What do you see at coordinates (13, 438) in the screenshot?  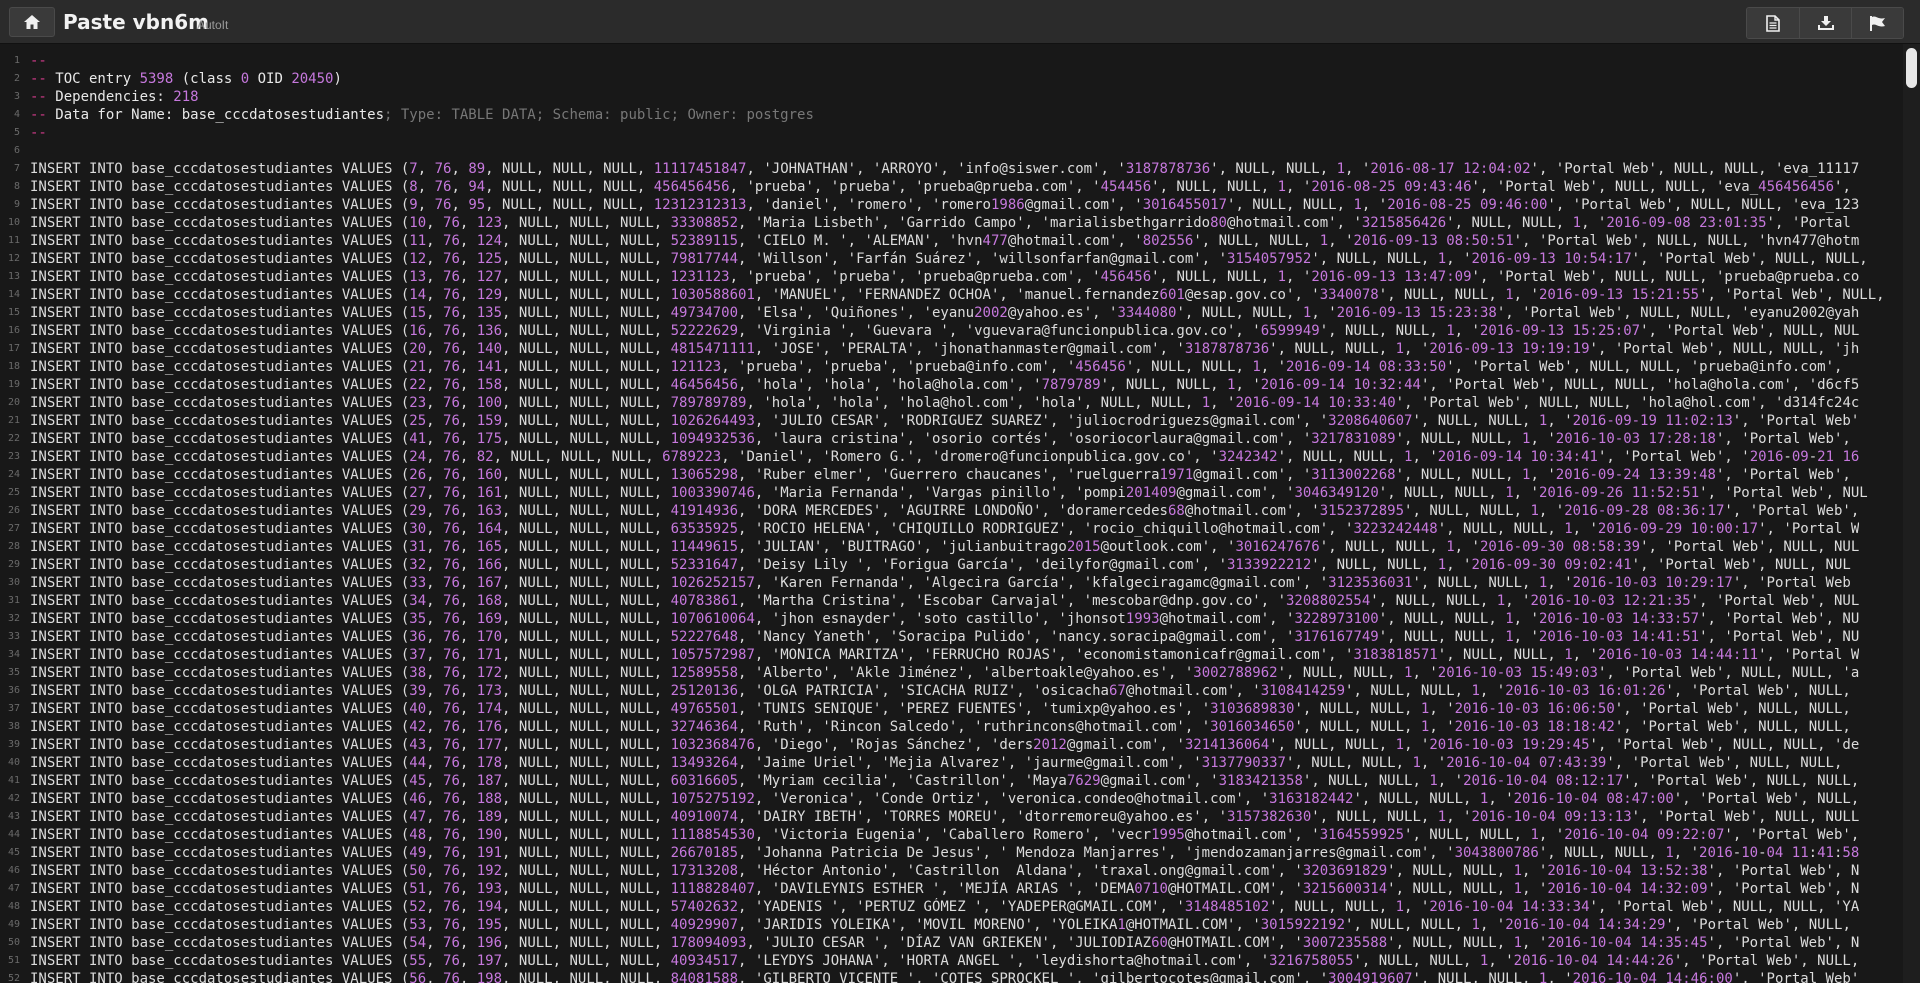 I see `line-number: 22` at bounding box center [13, 438].